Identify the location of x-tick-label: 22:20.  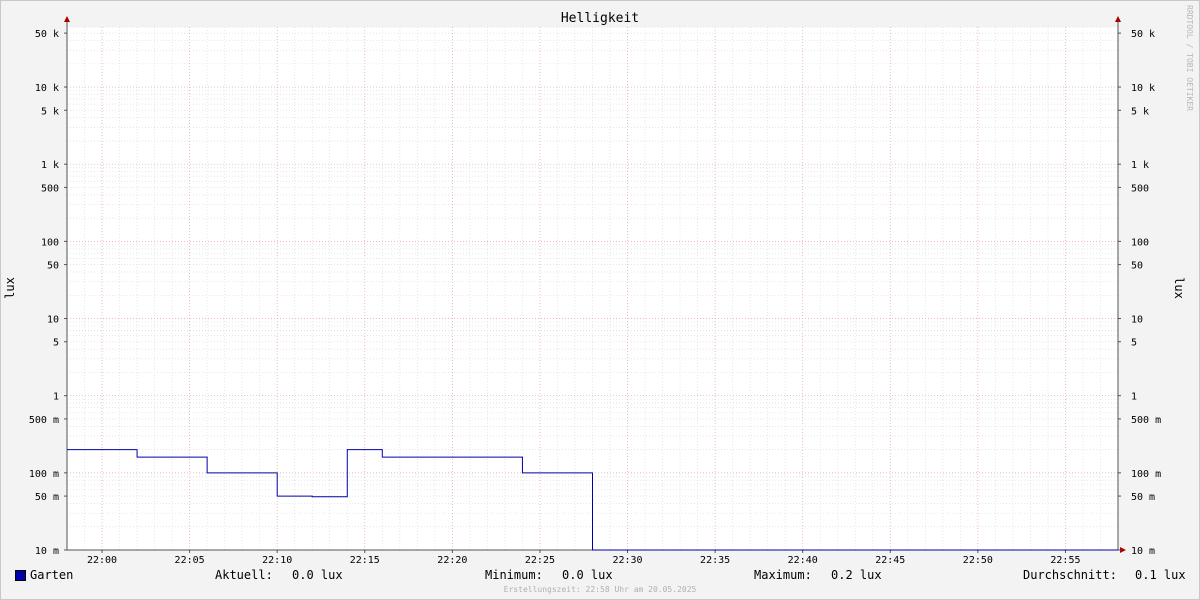
(452, 560).